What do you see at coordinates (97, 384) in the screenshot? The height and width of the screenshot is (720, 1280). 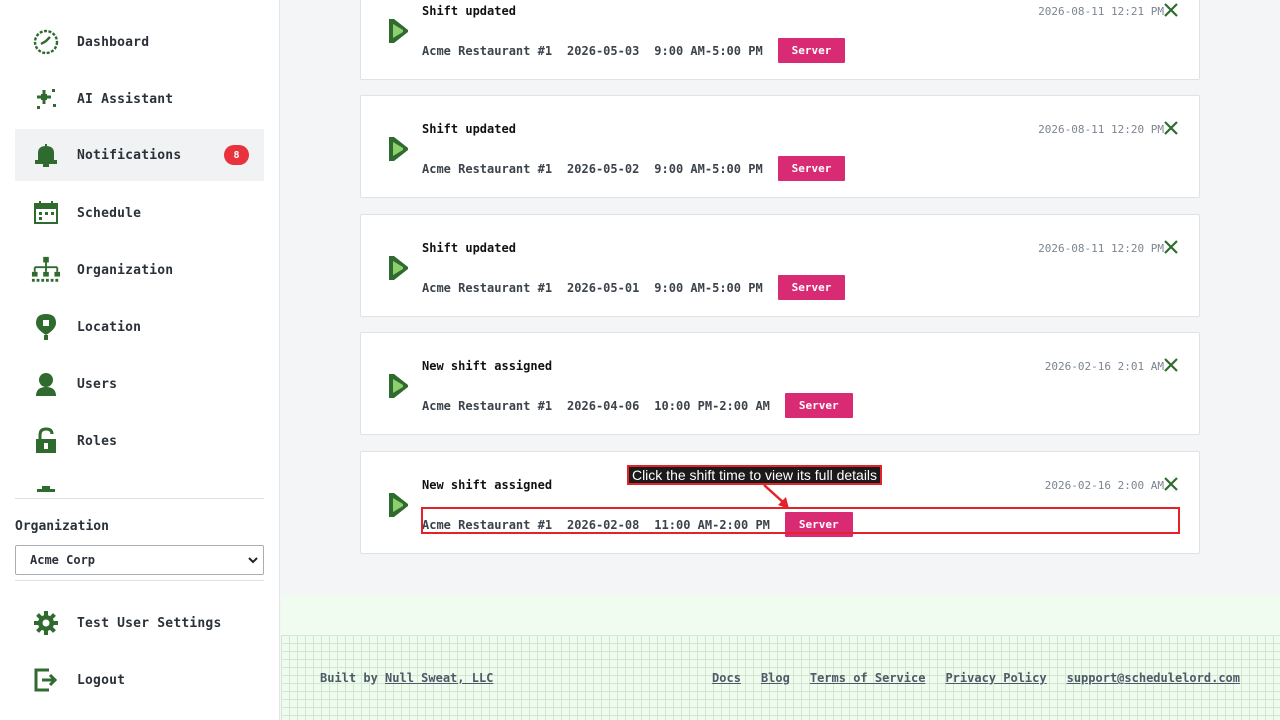 I see `sidebar-item-label: Users` at bounding box center [97, 384].